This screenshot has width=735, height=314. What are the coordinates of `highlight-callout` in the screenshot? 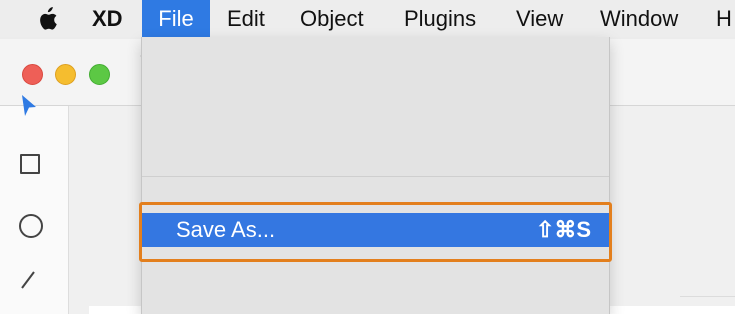 It's located at (375, 232).